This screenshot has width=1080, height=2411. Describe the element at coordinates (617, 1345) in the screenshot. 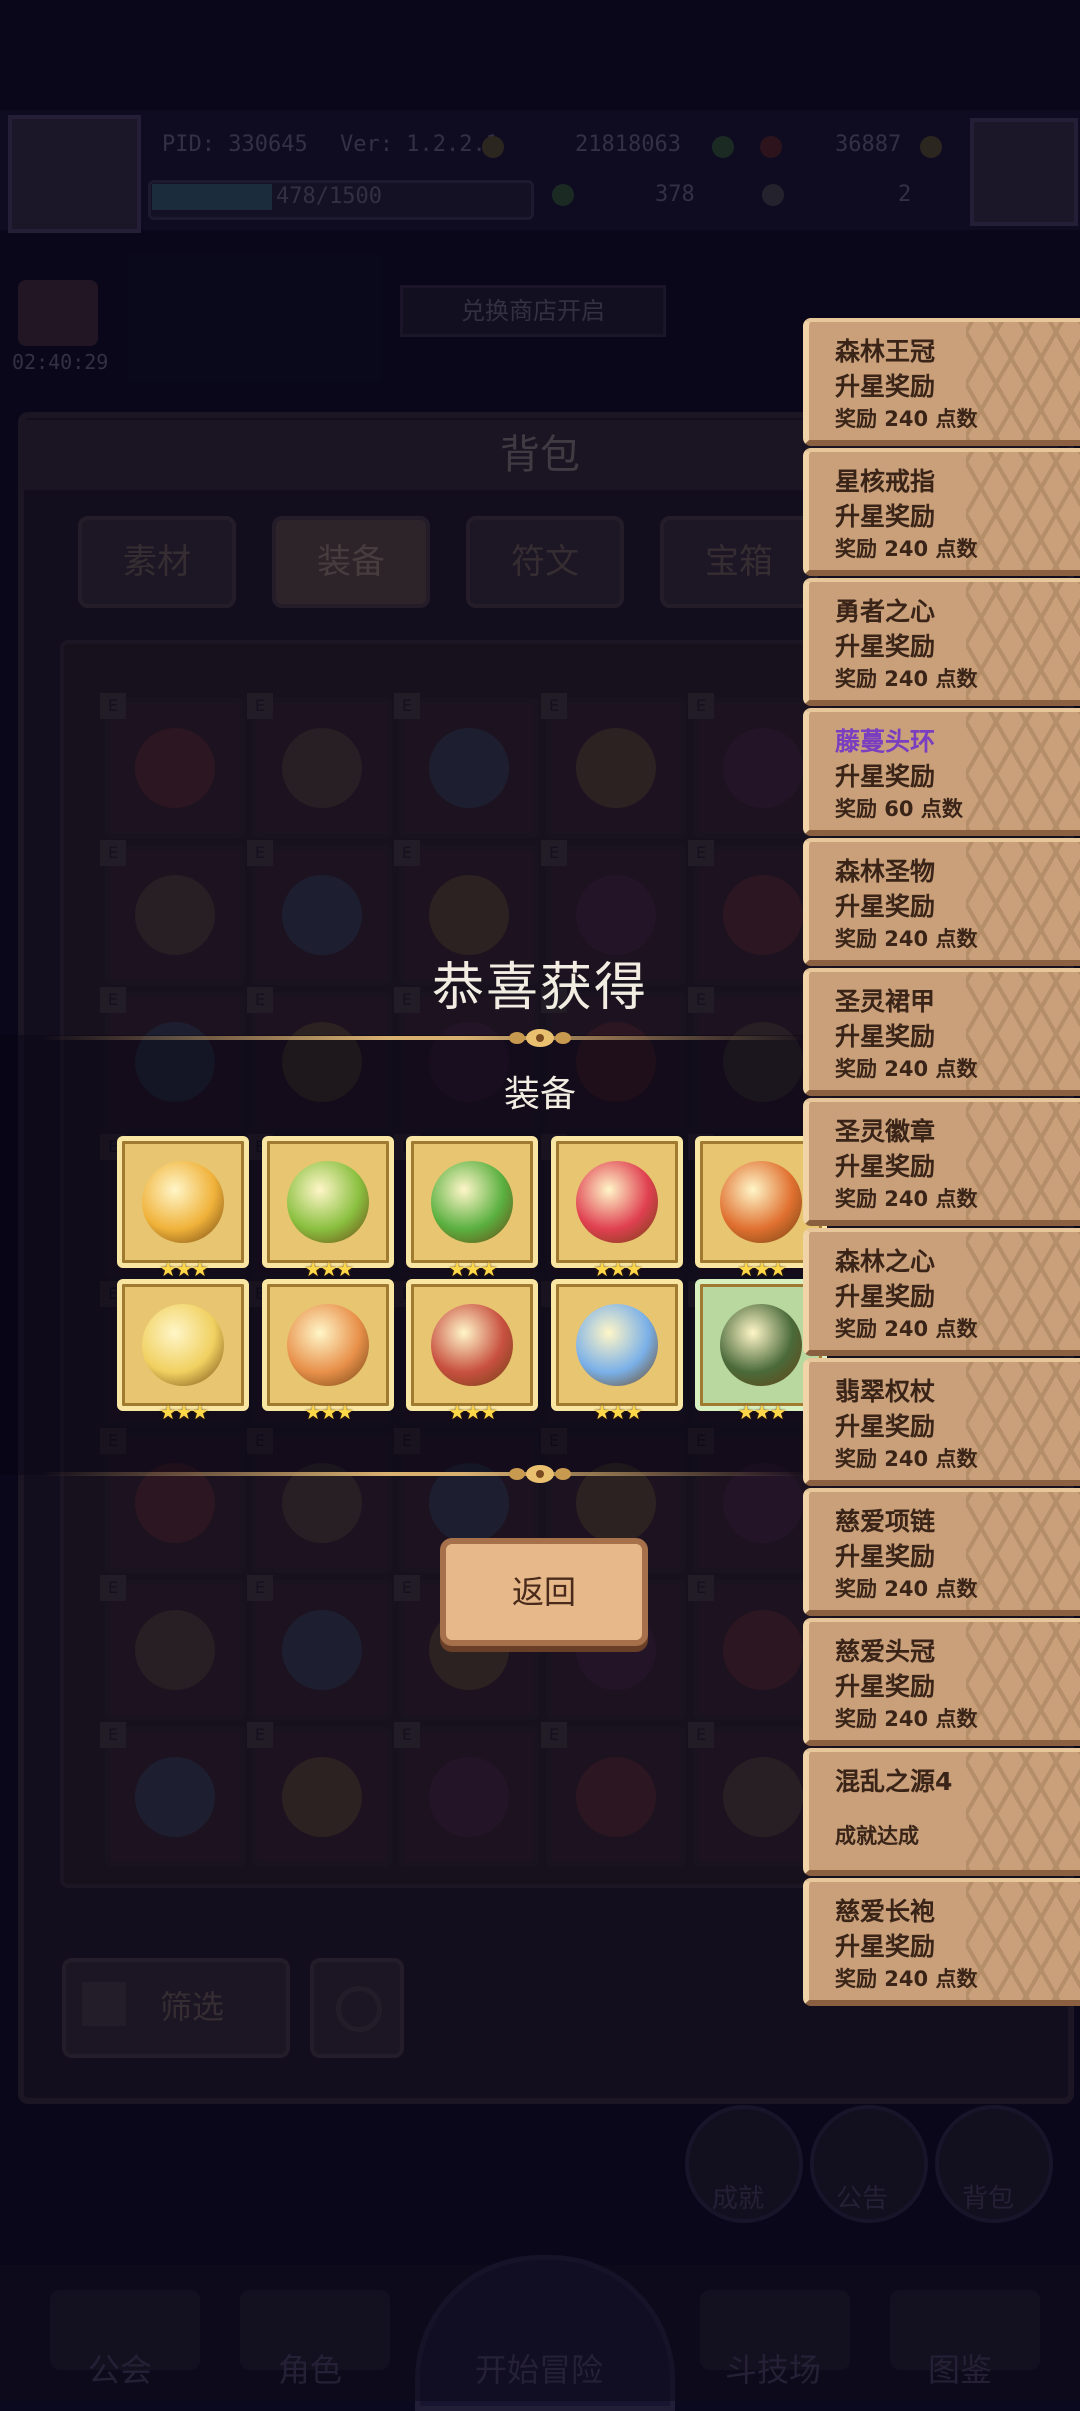

I see `crystal-pendant-icon` at that location.